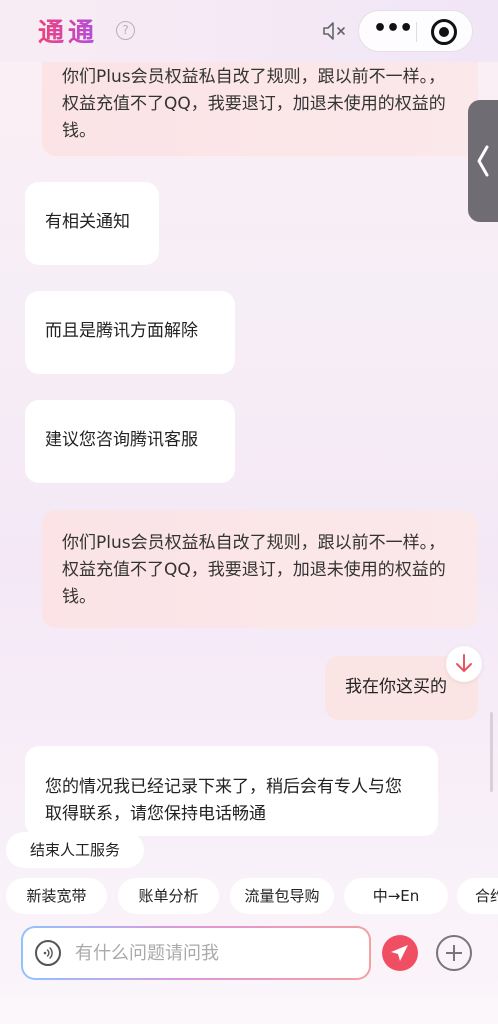 The height and width of the screenshot is (1024, 498). Describe the element at coordinates (56, 896) in the screenshot. I see `chip-new-broadband: 新装宽带` at that location.